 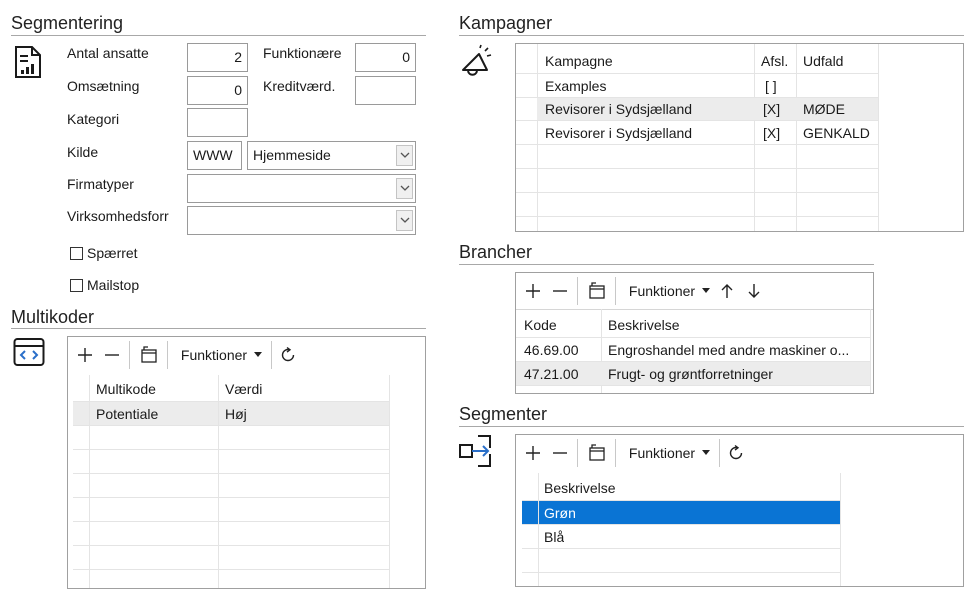 I want to click on spaerret-label: Spærret, so click(x=112, y=253).